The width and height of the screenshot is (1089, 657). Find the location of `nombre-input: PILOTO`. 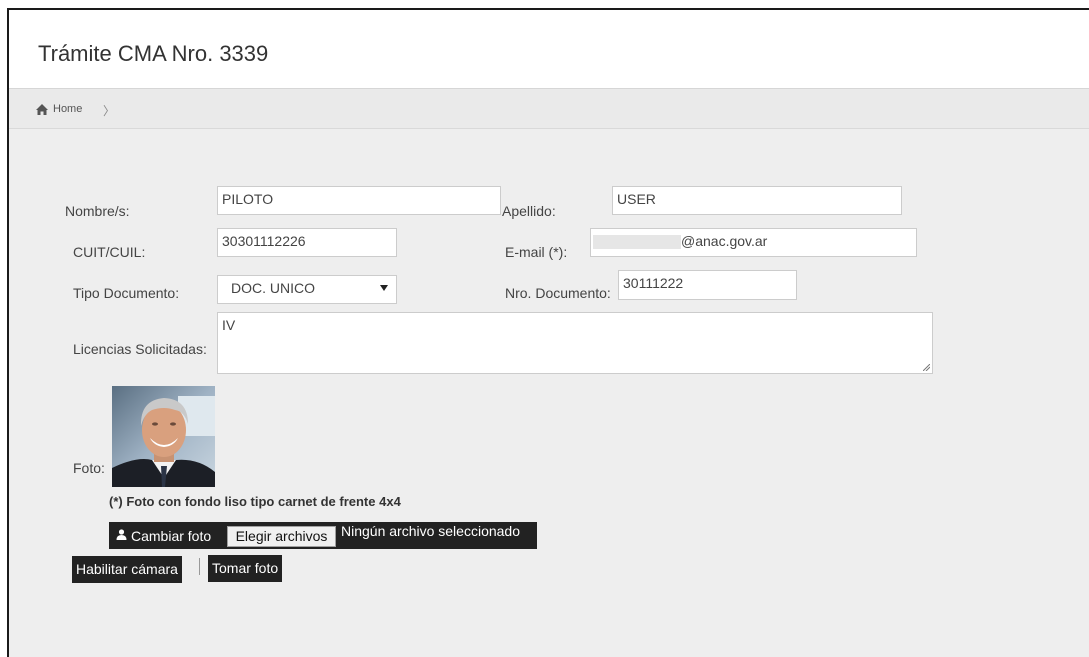

nombre-input: PILOTO is located at coordinates (359, 200).